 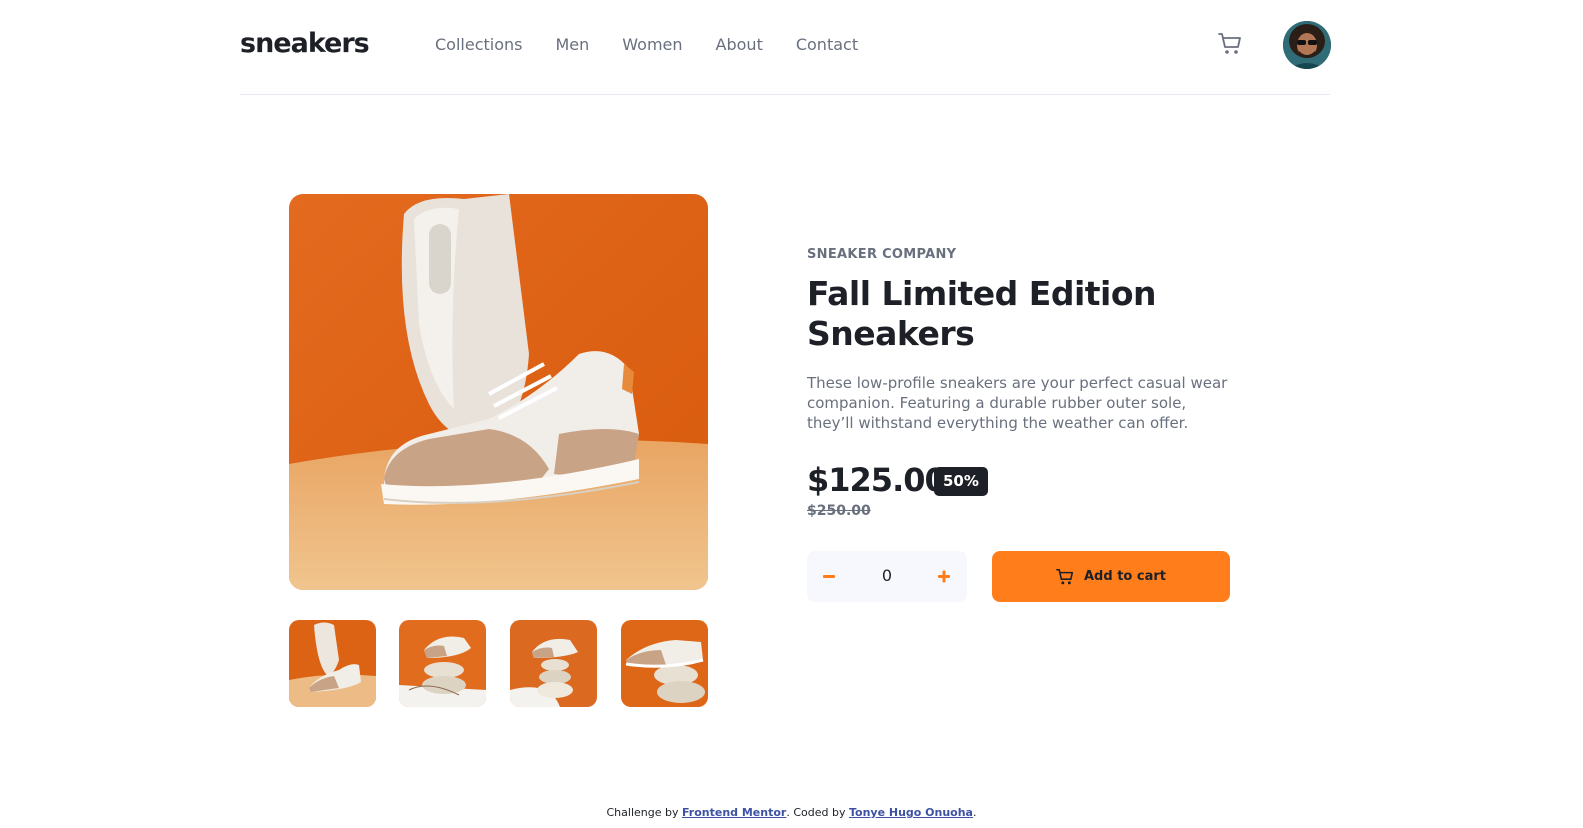 I want to click on product-title: Fall Limited Edition Sneakers, so click(x=982, y=313).